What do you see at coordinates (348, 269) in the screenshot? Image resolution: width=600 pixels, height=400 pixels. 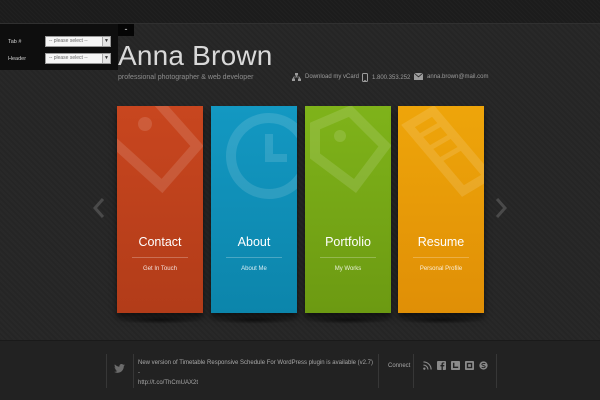 I see `card-subtitle: My Works` at bounding box center [348, 269].